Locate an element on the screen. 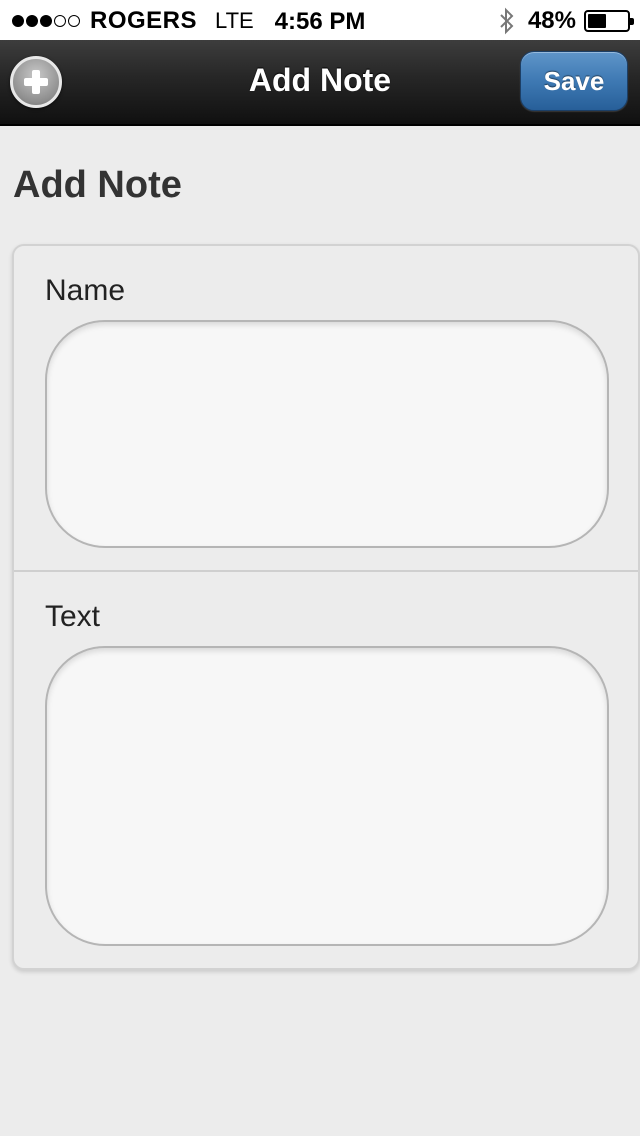 The image size is (640, 1136). battery-icon is located at coordinates (609, 21).